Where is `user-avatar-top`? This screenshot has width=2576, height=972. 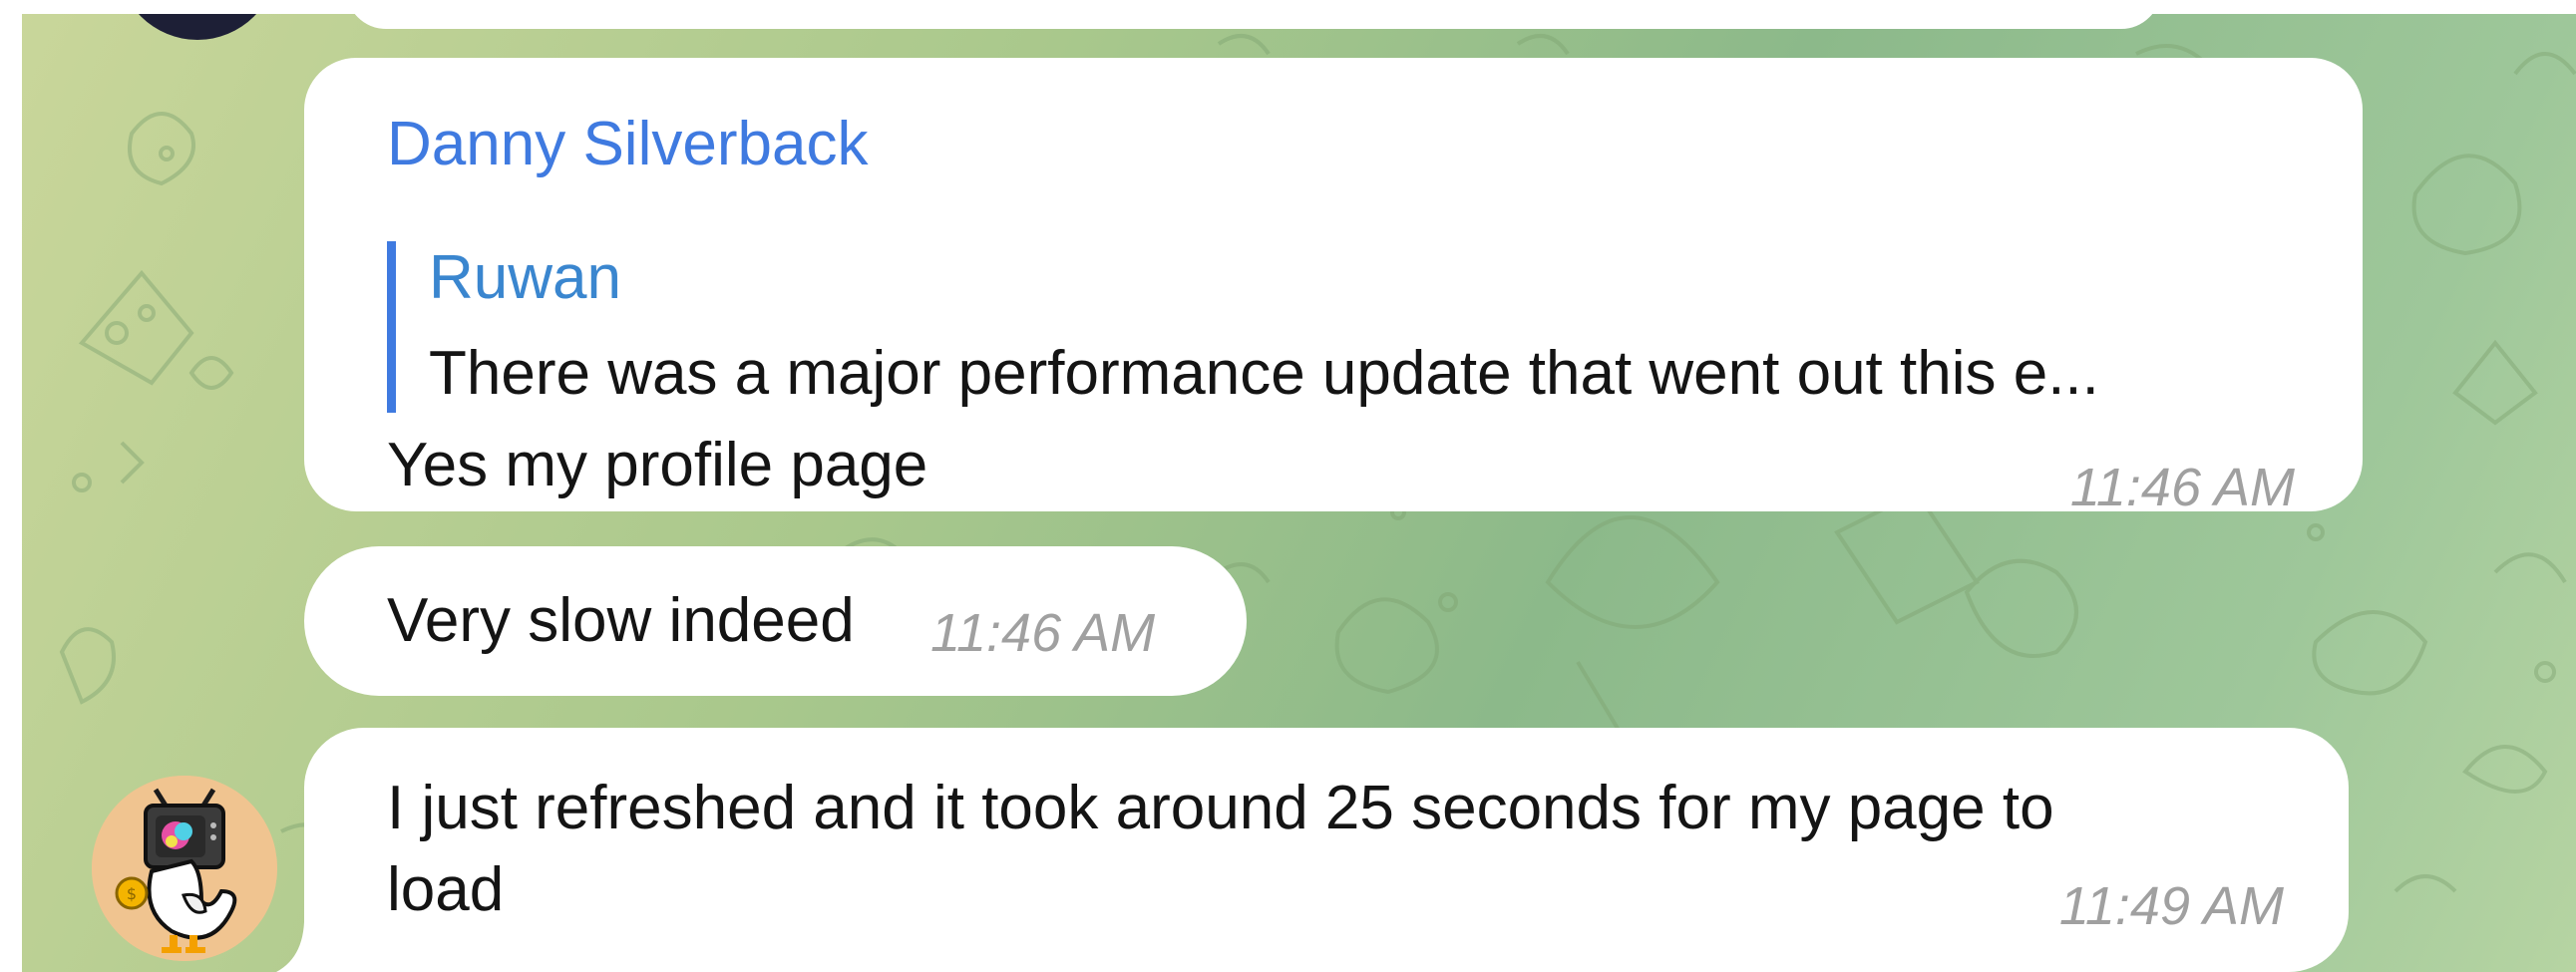 user-avatar-top is located at coordinates (198, 27).